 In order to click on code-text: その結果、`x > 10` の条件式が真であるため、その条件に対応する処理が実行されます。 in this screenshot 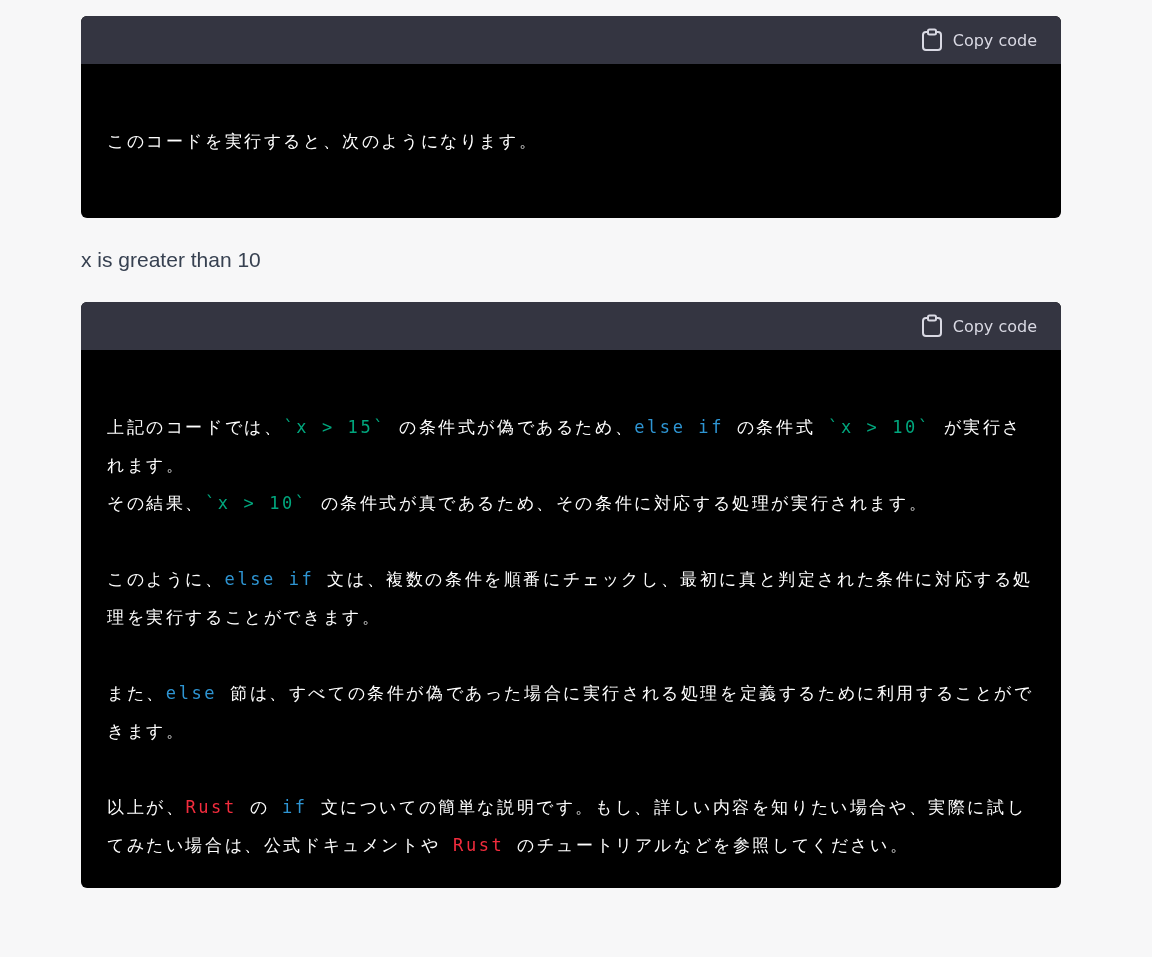, I will do `click(518, 503)`.